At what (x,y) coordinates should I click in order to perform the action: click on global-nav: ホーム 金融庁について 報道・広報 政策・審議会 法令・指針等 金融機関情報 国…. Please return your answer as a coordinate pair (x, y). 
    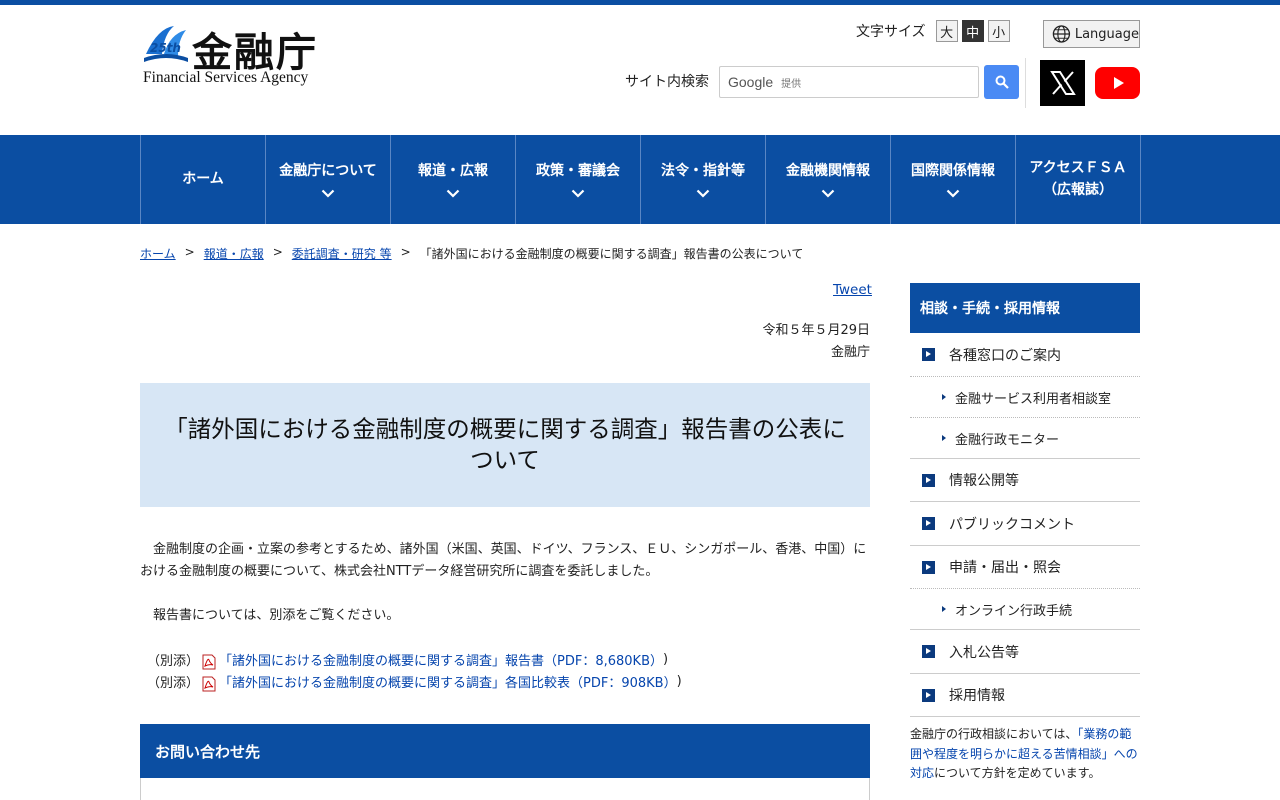
    Looking at the image, I should click on (640, 179).